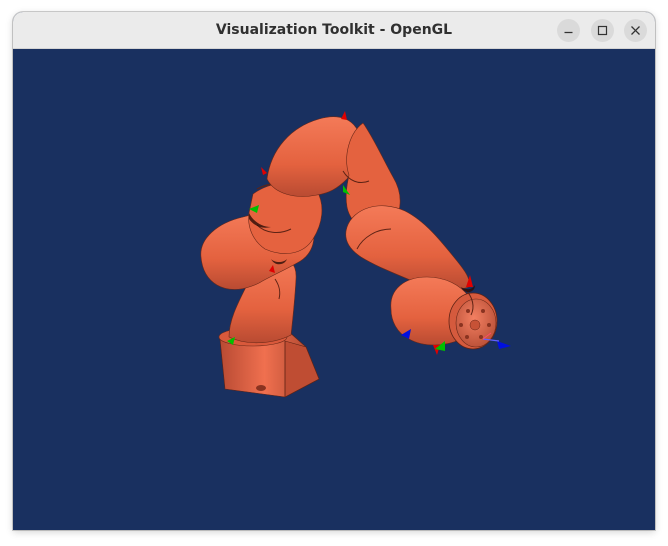 This screenshot has height=546, width=668. I want to click on close-button, so click(635, 30).